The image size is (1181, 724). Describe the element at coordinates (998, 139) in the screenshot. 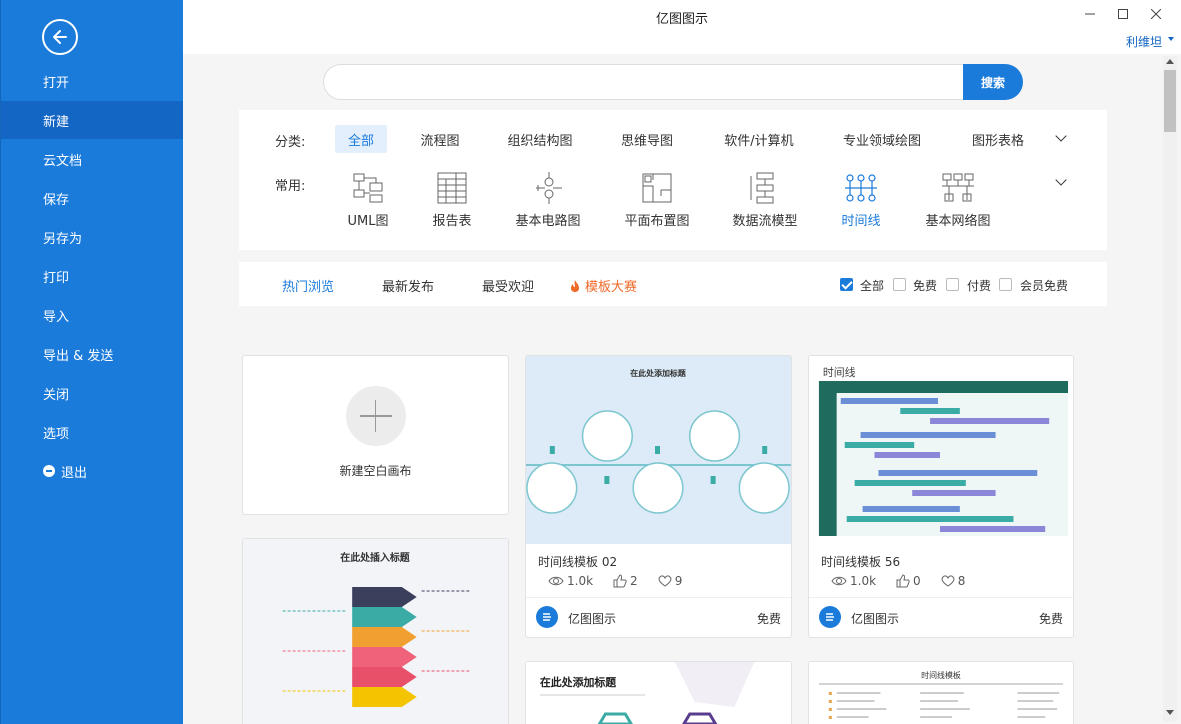

I see `category-tab-graphic-table: 图形表格` at that location.